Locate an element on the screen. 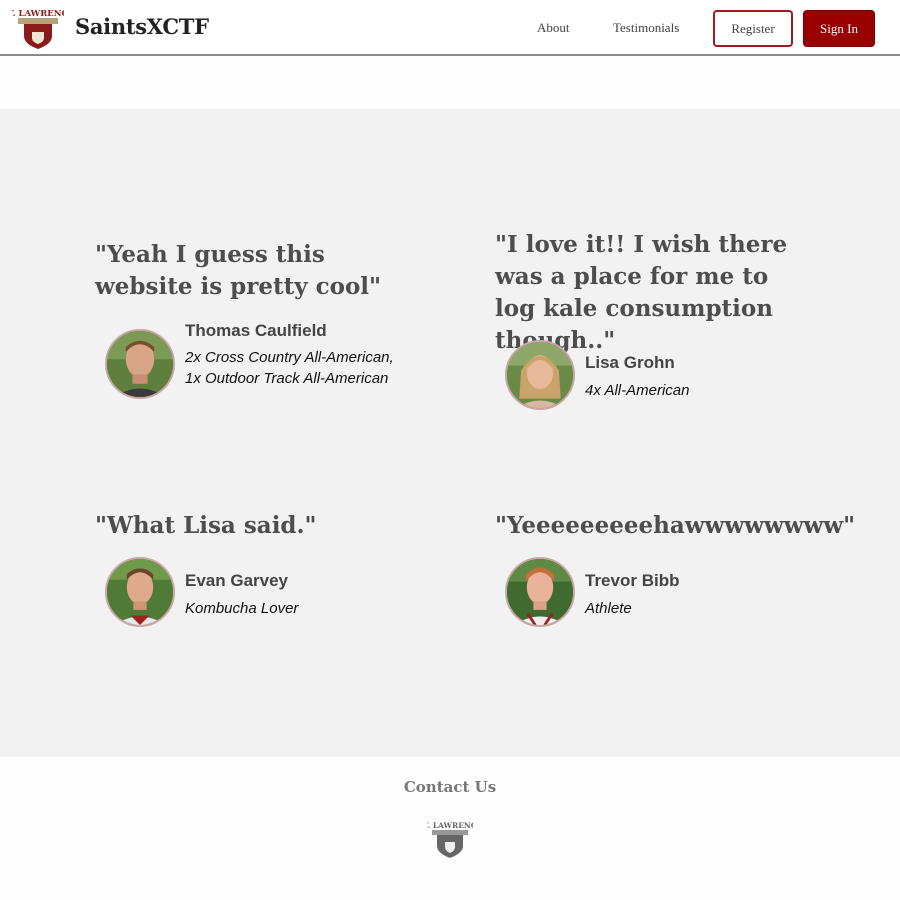 The height and width of the screenshot is (900, 900). testimonial-name: Trevor Bibb is located at coordinates (632, 580).